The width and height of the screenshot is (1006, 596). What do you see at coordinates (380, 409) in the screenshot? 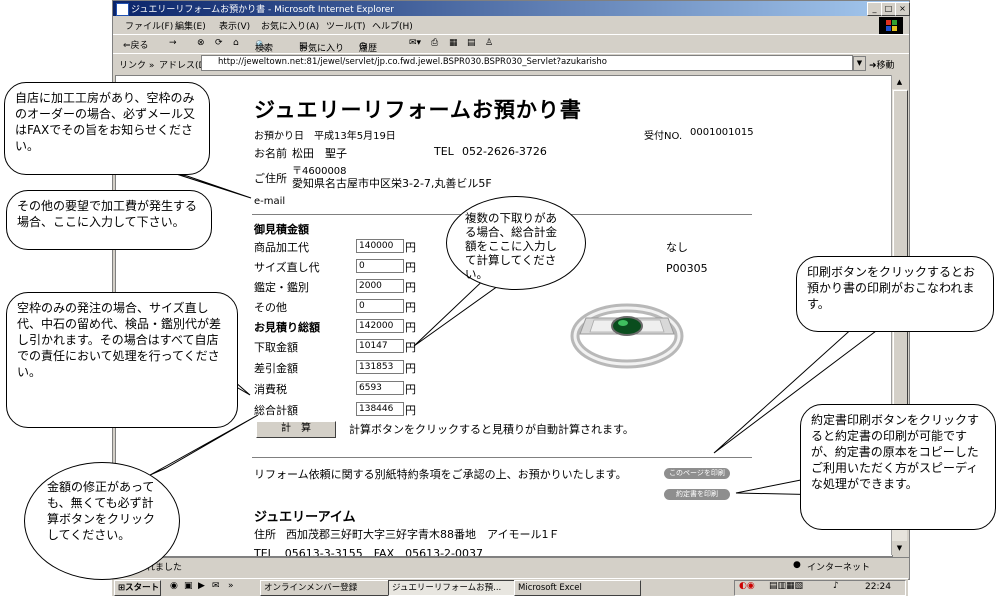
I see `grand-total-input: 138446` at bounding box center [380, 409].